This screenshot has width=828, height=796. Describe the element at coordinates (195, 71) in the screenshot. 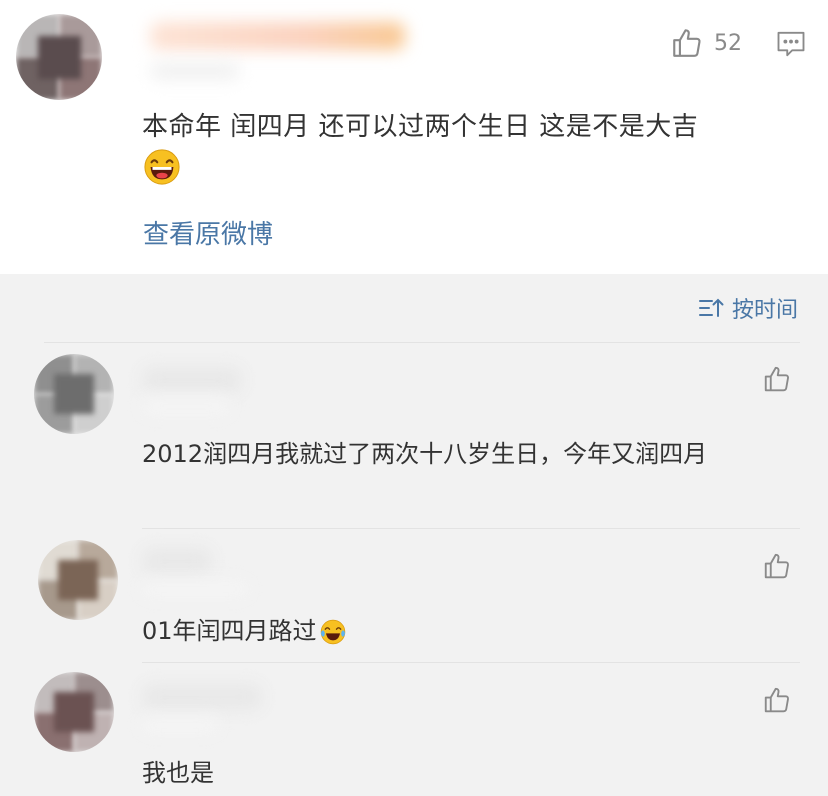

I see `user-subtitle-blurred` at that location.